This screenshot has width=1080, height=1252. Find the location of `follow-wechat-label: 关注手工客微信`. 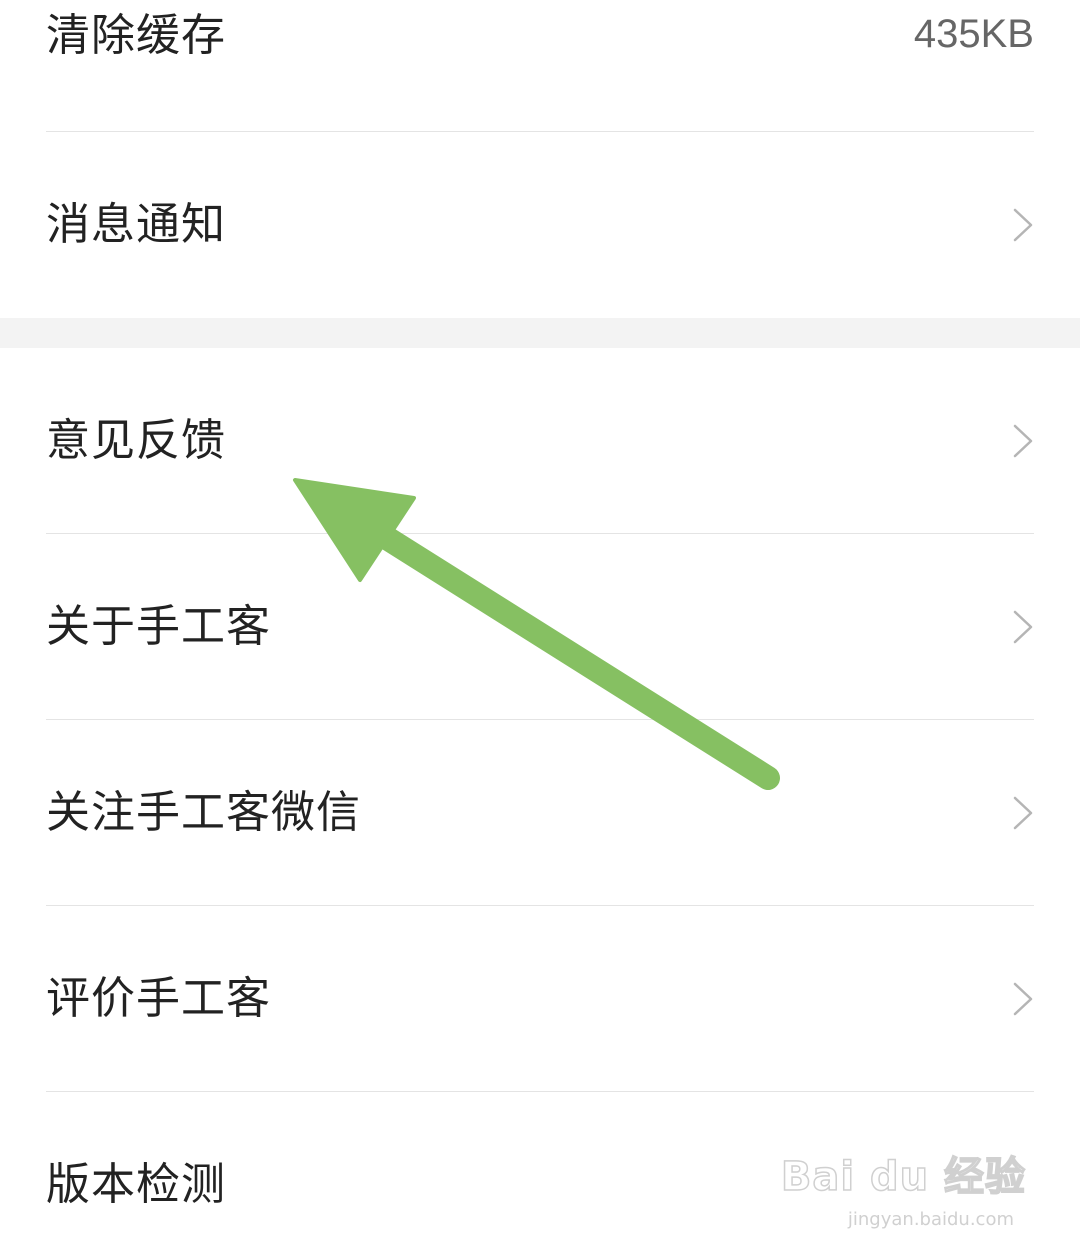

follow-wechat-label: 关注手工客微信 is located at coordinates (203, 812).